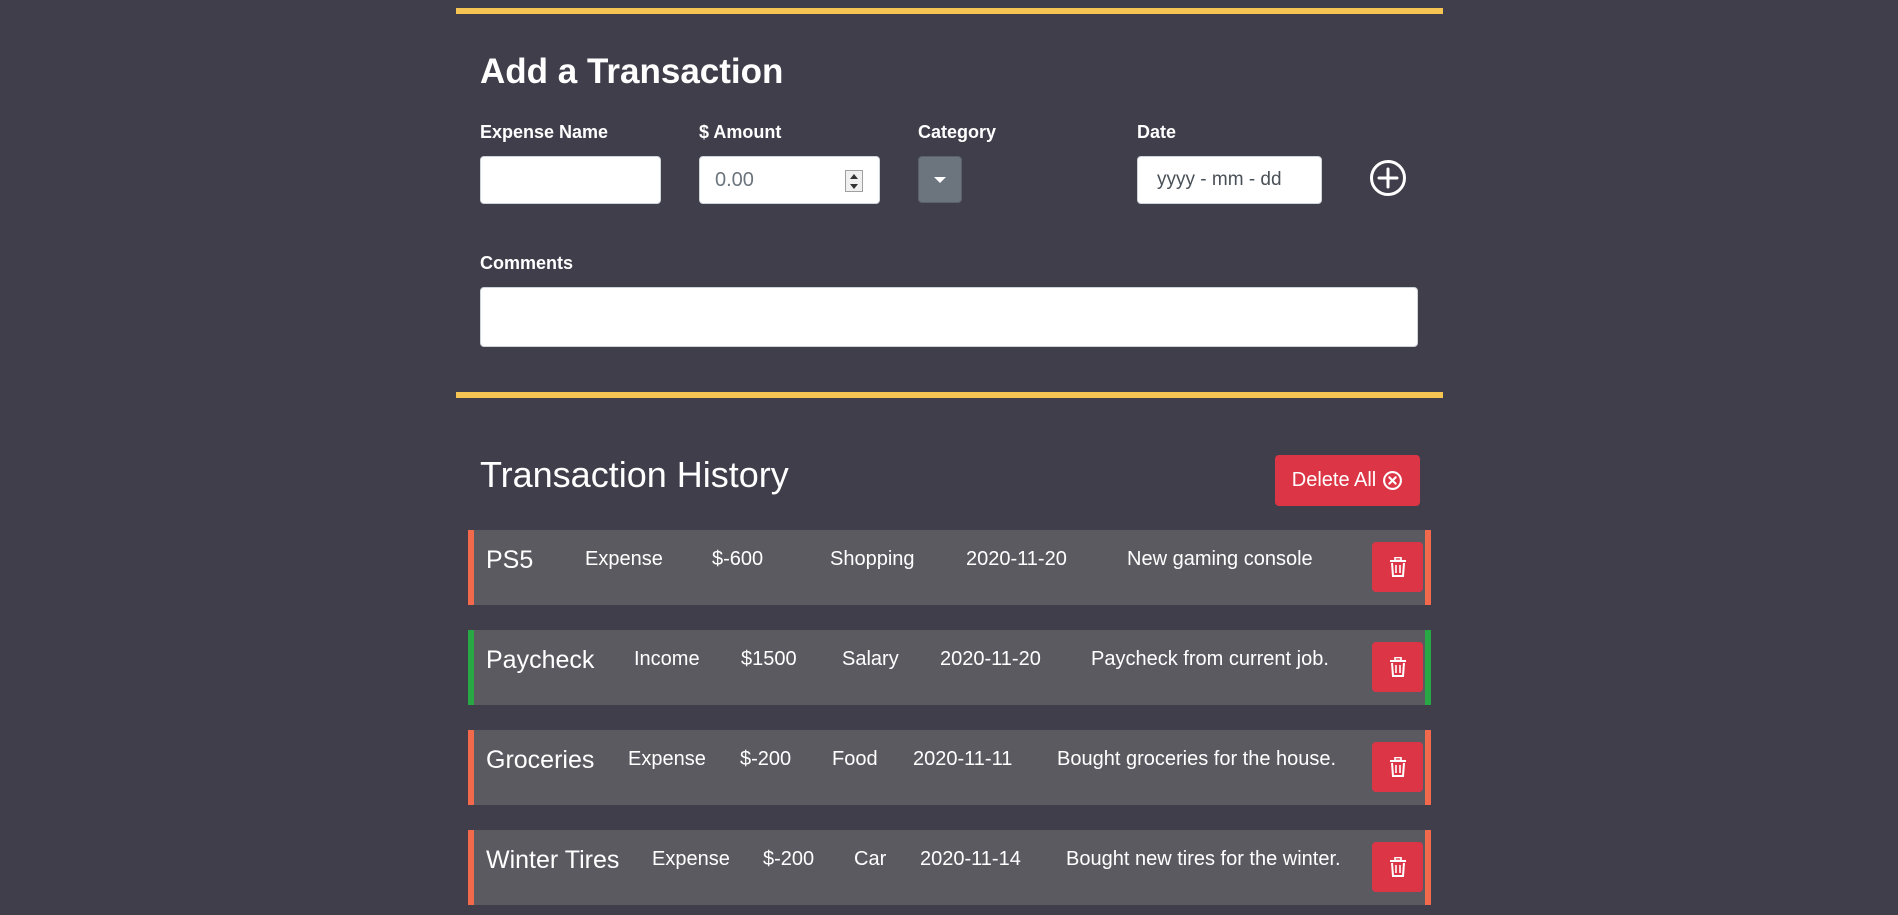  What do you see at coordinates (738, 559) in the screenshot?
I see `transaction-amount: $-600` at bounding box center [738, 559].